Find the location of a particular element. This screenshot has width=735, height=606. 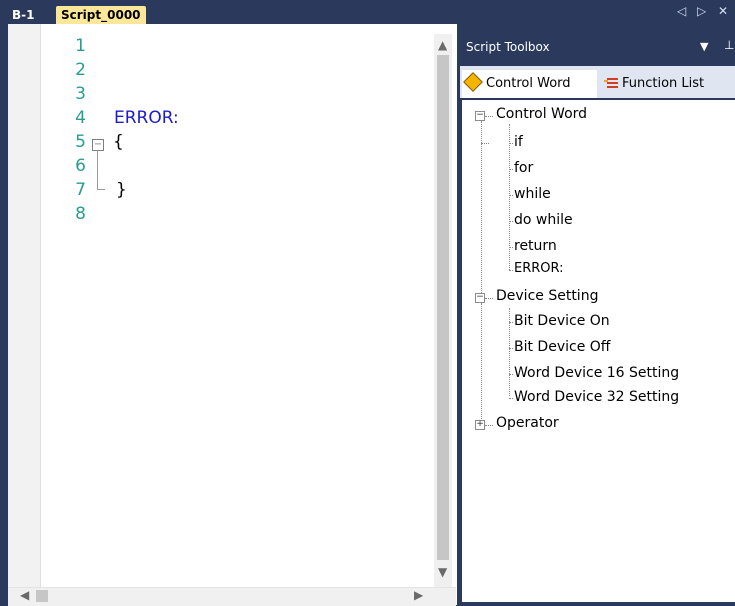

tree-node-word-device-32: Word Device 32 Setting is located at coordinates (596, 397).